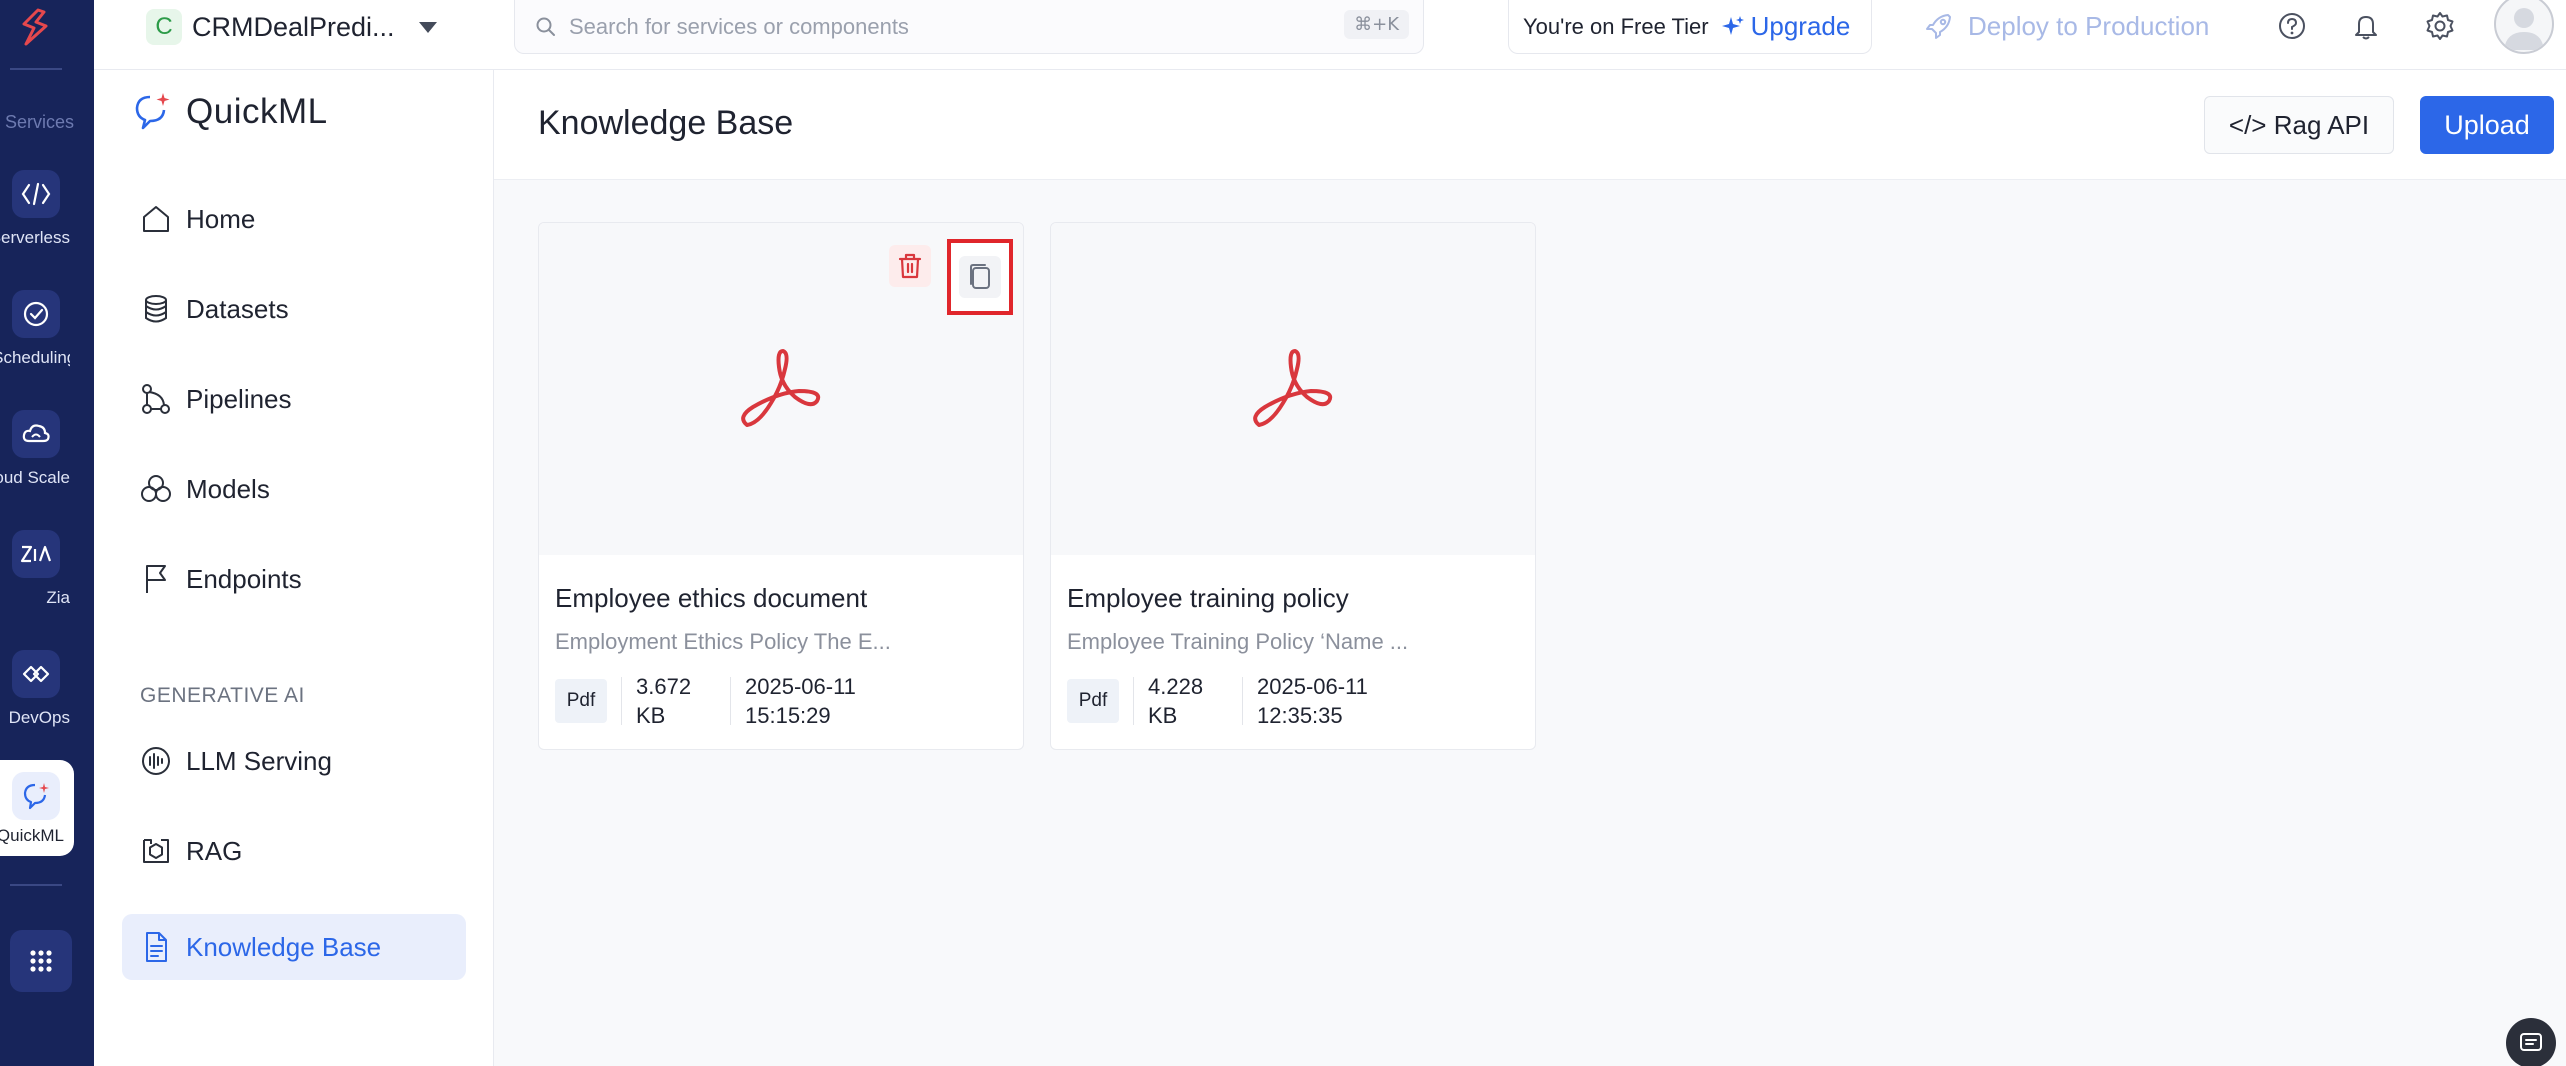  I want to click on sidebar-item-llm-serving: LLM Serving, so click(294, 761).